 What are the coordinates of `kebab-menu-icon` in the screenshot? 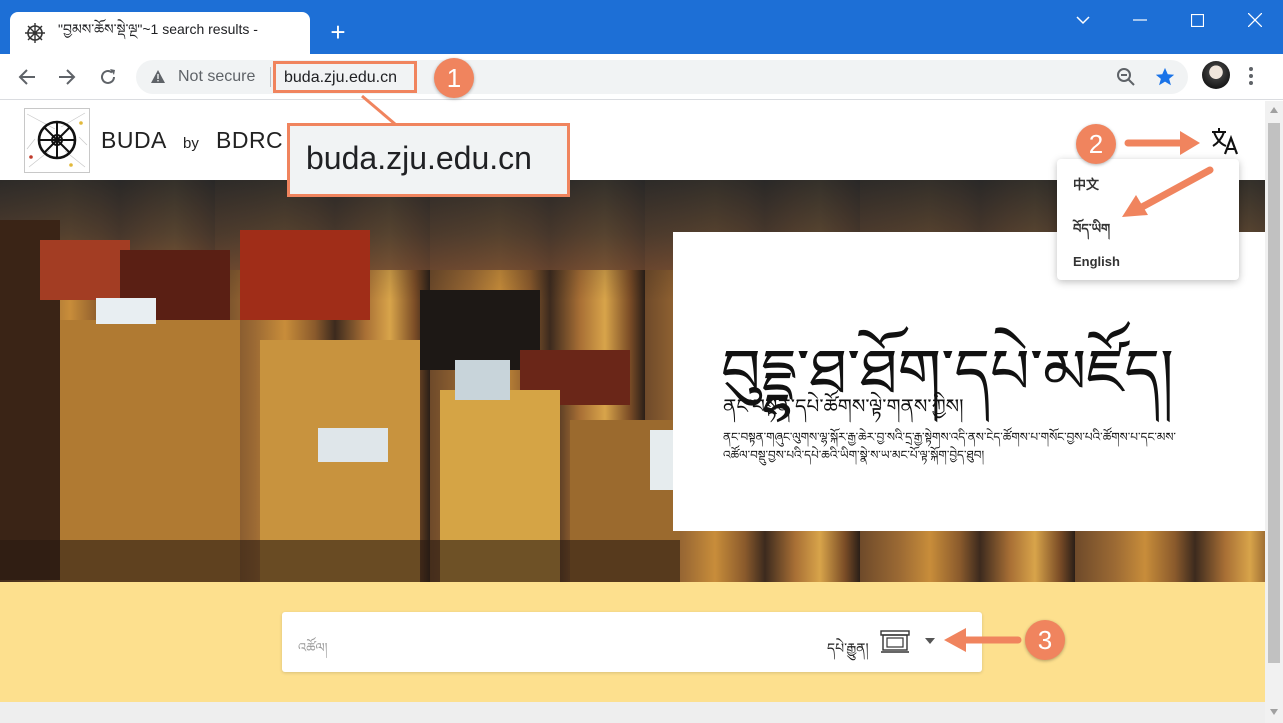 It's located at (1251, 76).